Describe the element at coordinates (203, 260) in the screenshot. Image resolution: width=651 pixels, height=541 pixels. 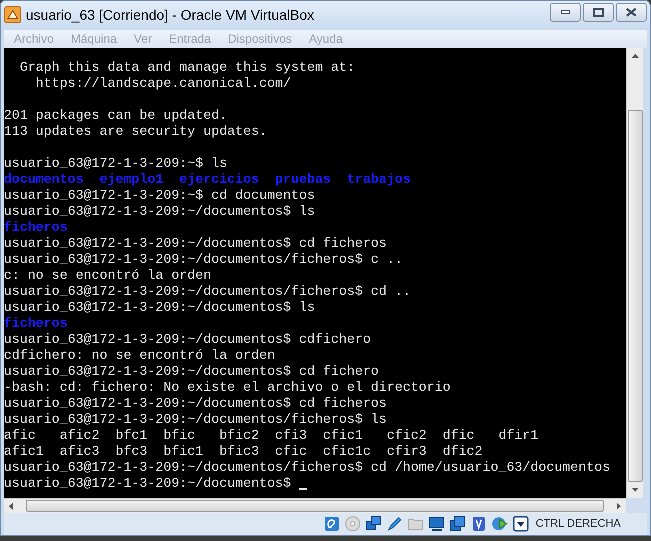
I see `terminal-line: usuario_63@172-1-3-209:~/documentos/ficheros$ c ..` at that location.